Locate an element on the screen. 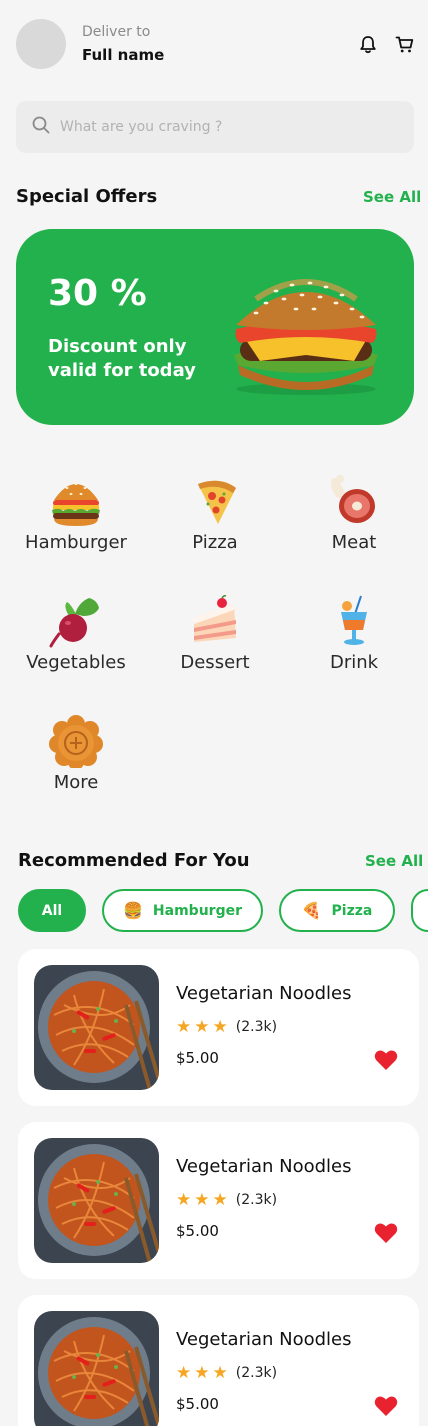 The height and width of the screenshot is (1426, 428). search-input is located at coordinates (220, 127).